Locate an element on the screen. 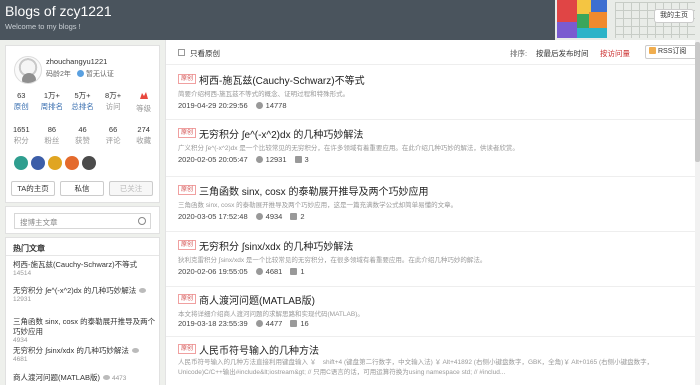 The height and width of the screenshot is (385, 700). search-icon is located at coordinates (142, 221).